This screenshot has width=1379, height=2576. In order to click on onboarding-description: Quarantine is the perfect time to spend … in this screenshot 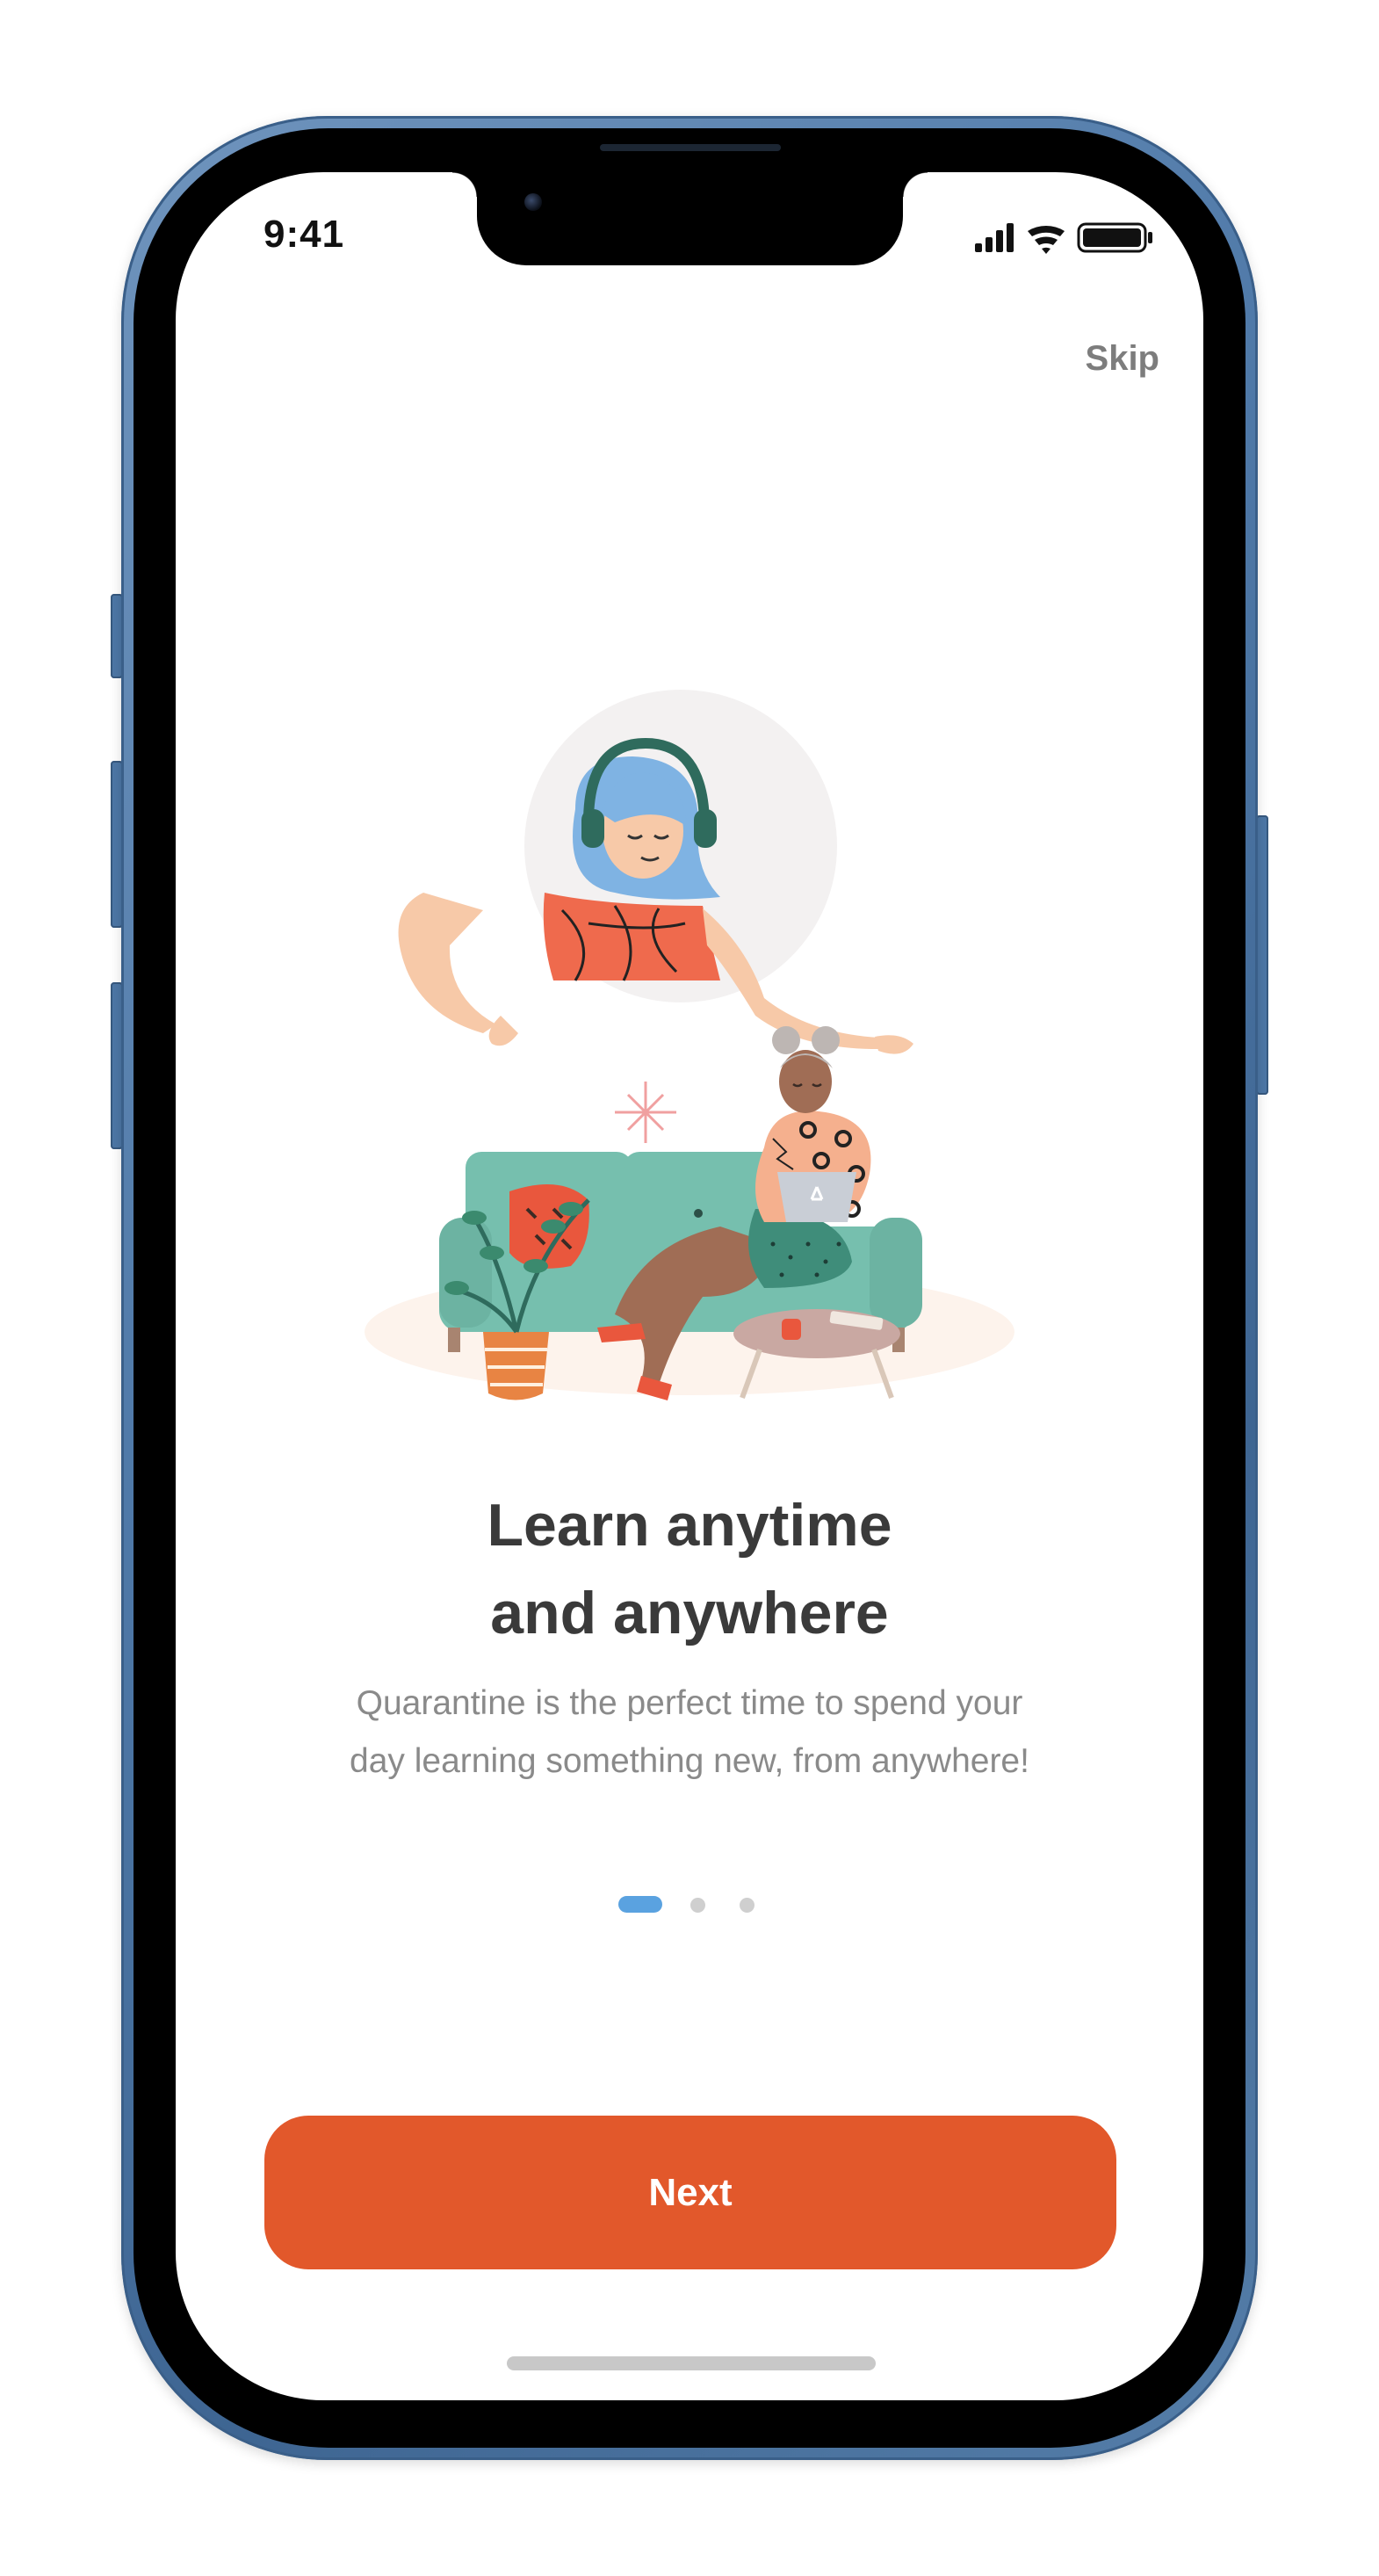, I will do `click(689, 1733)`.